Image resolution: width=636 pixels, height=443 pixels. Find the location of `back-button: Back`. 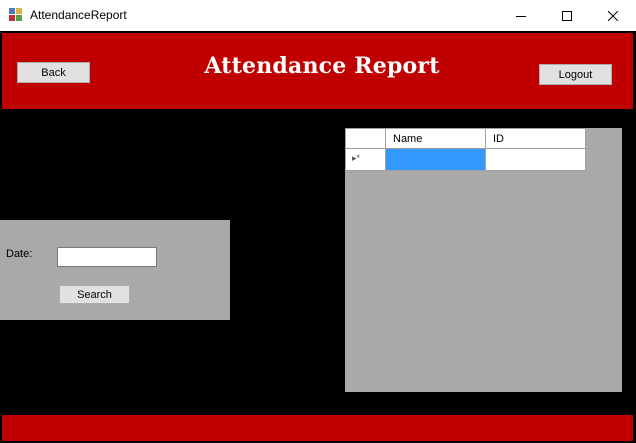

back-button: Back is located at coordinates (53, 72).